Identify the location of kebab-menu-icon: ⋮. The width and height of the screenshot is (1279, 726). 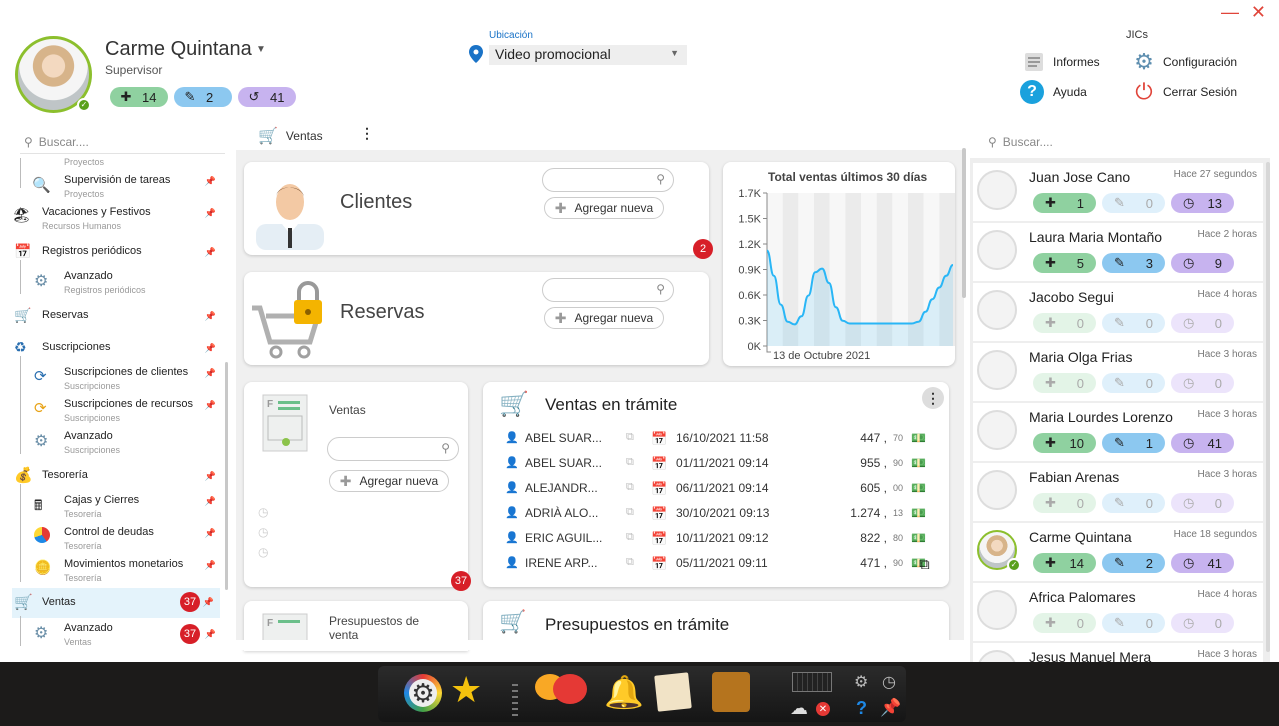
(933, 398).